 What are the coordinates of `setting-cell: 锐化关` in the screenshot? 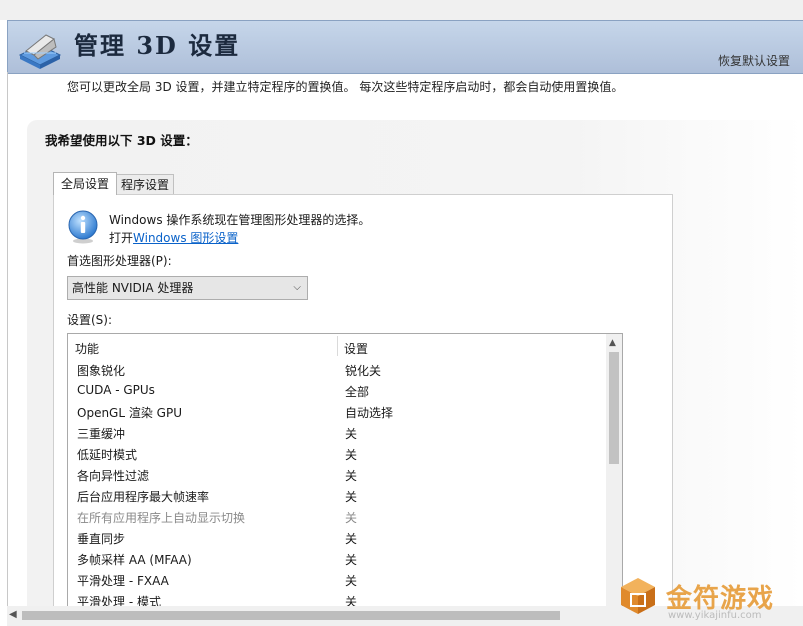 It's located at (363, 371).